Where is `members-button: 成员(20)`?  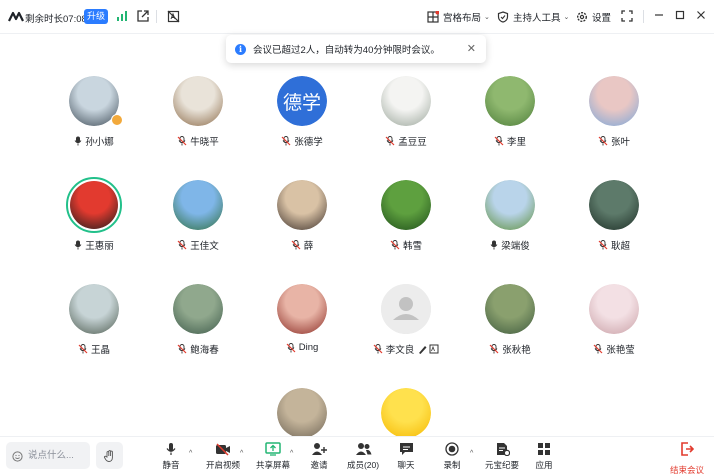 members-button: 成员(20) is located at coordinates (363, 457).